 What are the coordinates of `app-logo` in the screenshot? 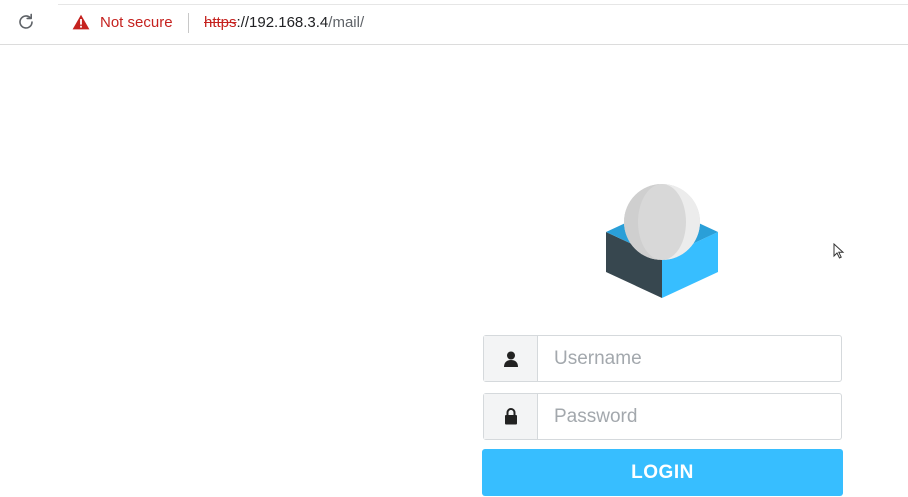 It's located at (662, 241).